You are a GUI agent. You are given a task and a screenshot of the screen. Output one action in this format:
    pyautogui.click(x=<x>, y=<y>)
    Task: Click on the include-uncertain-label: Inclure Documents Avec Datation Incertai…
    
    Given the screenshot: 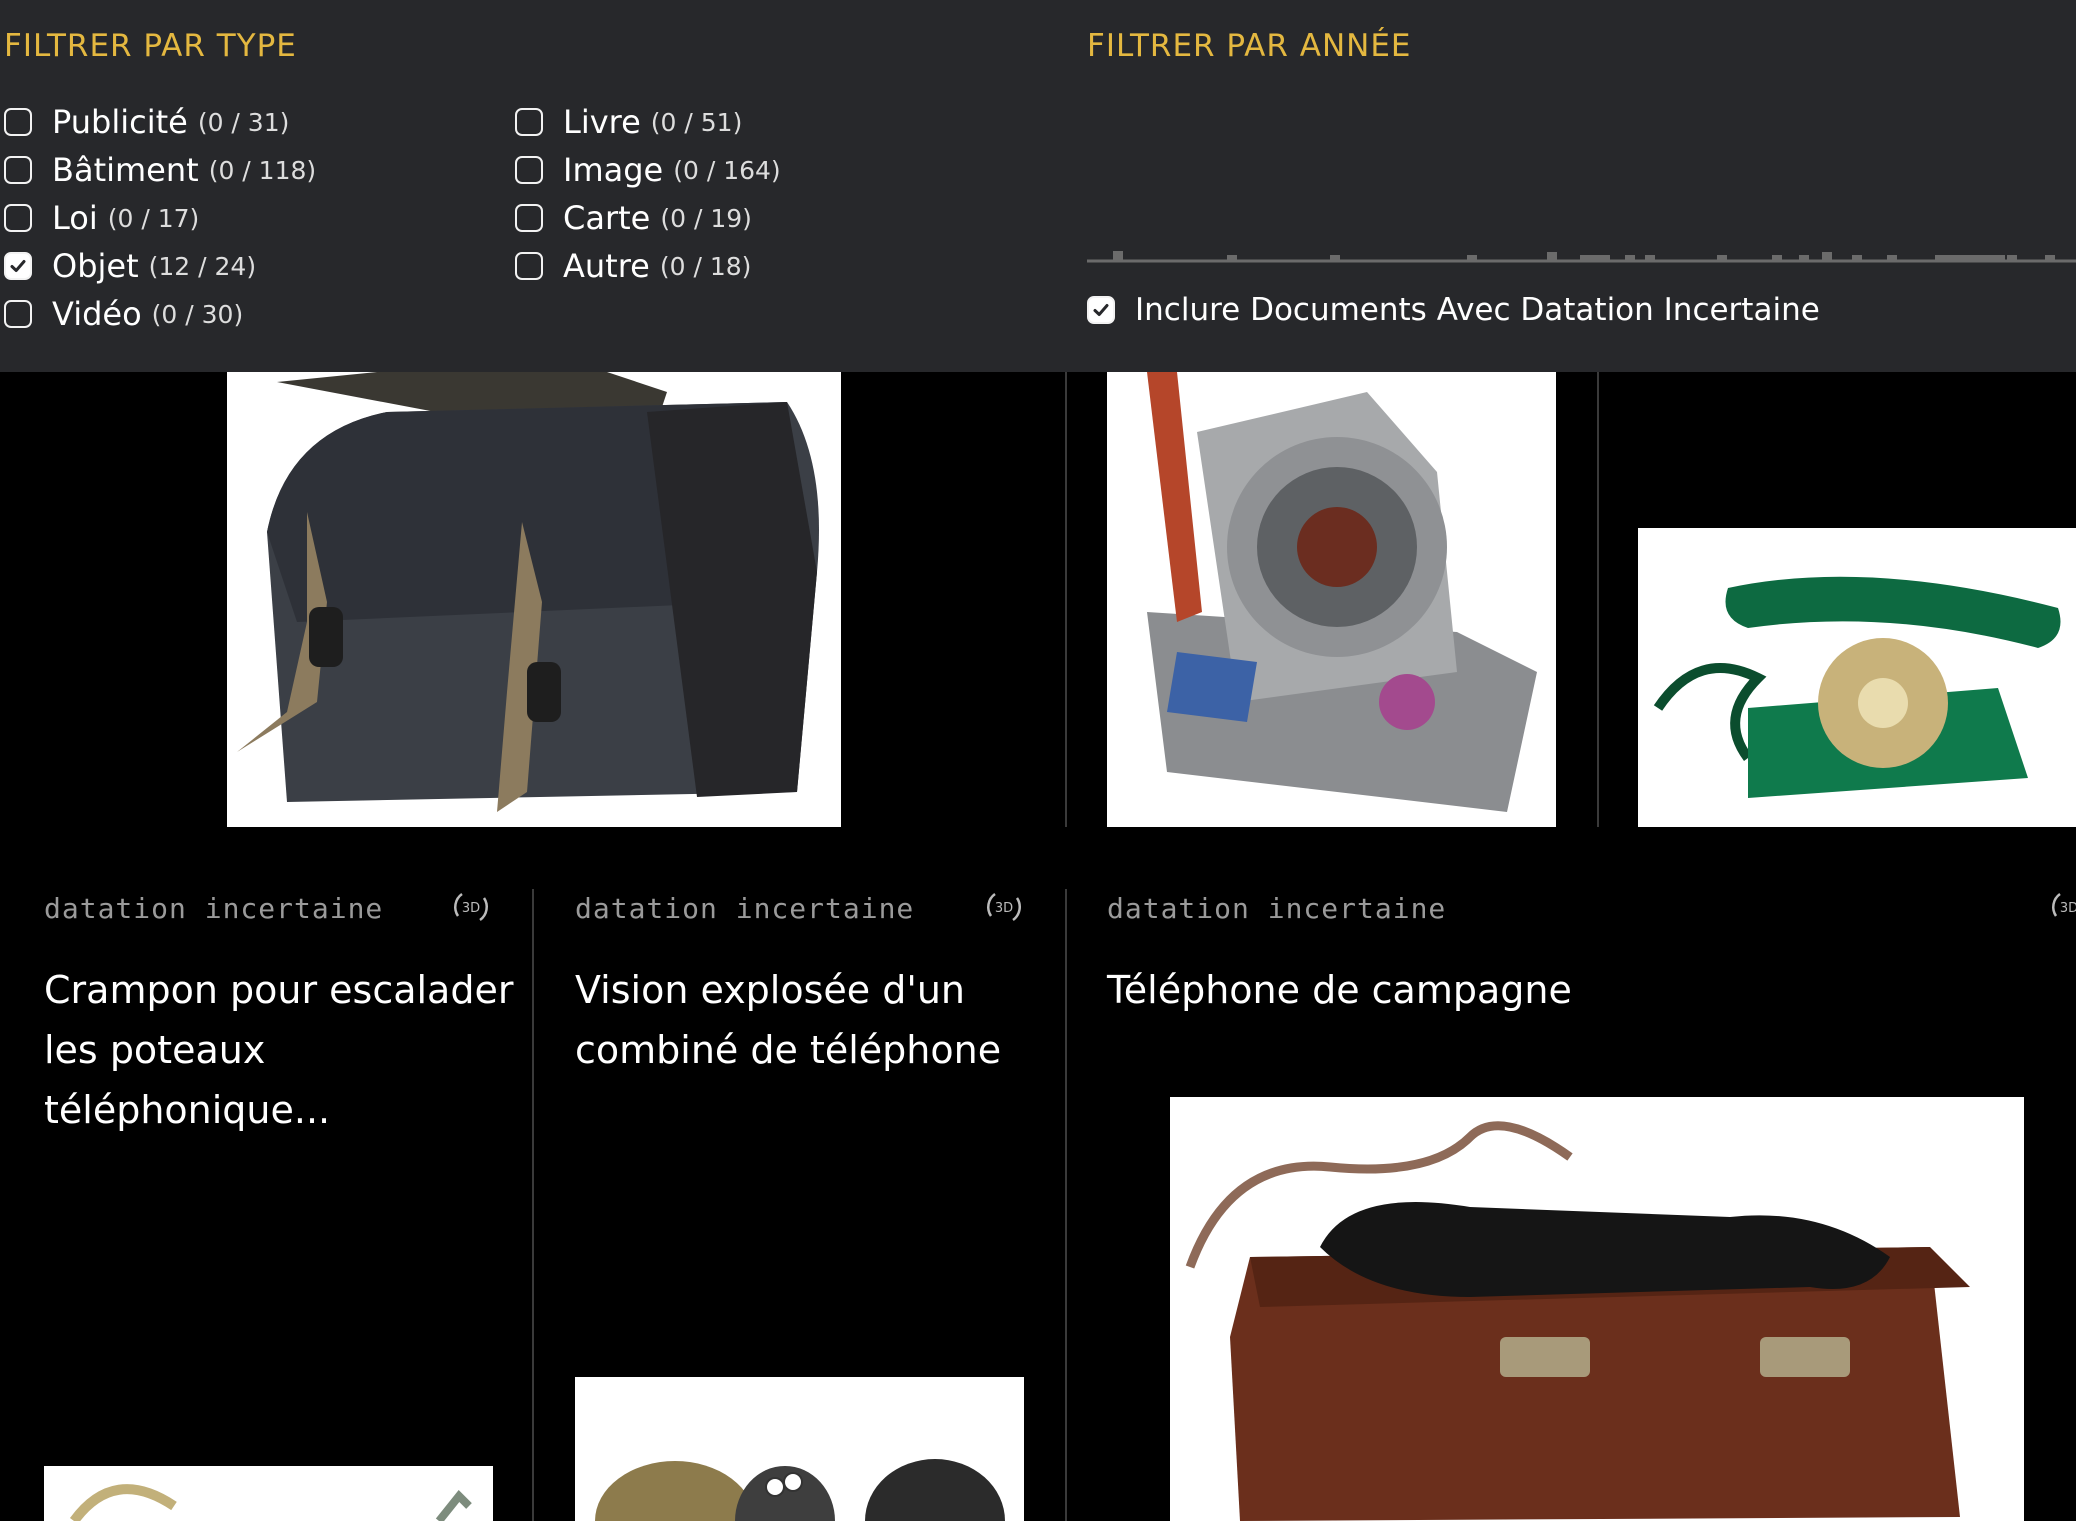 What is the action you would take?
    pyautogui.click(x=1477, y=310)
    